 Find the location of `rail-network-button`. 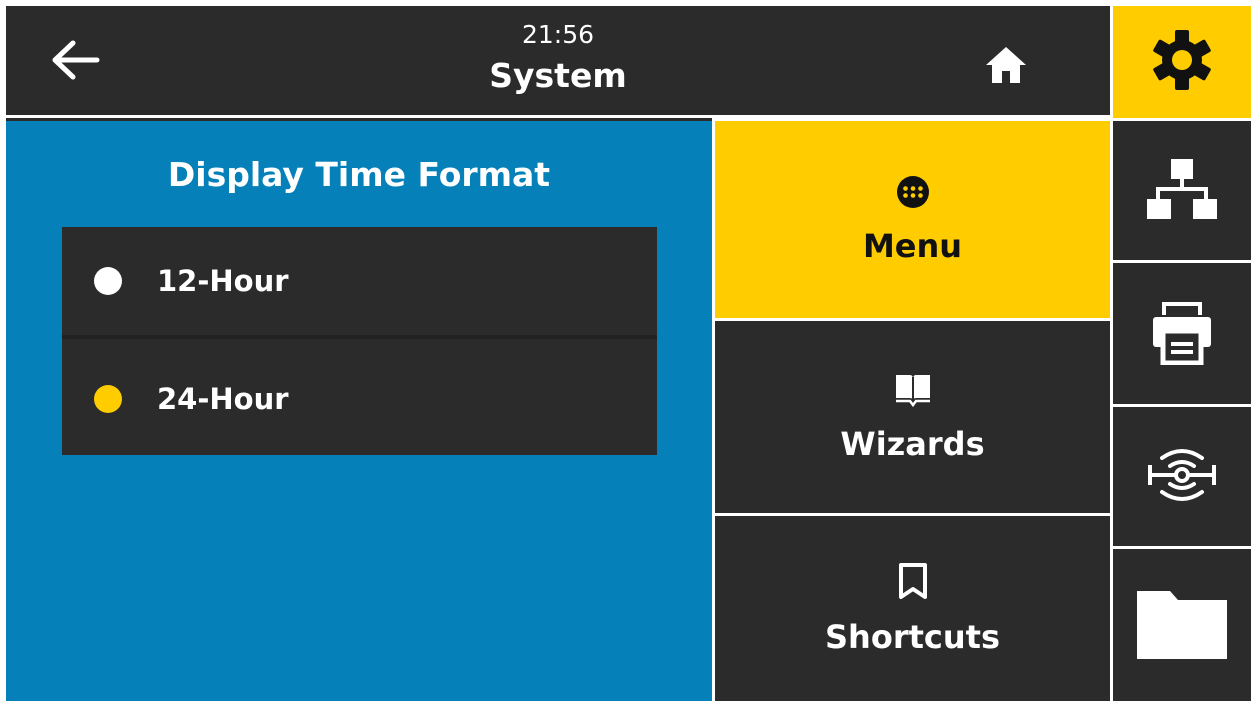

rail-network-button is located at coordinates (1182, 190).